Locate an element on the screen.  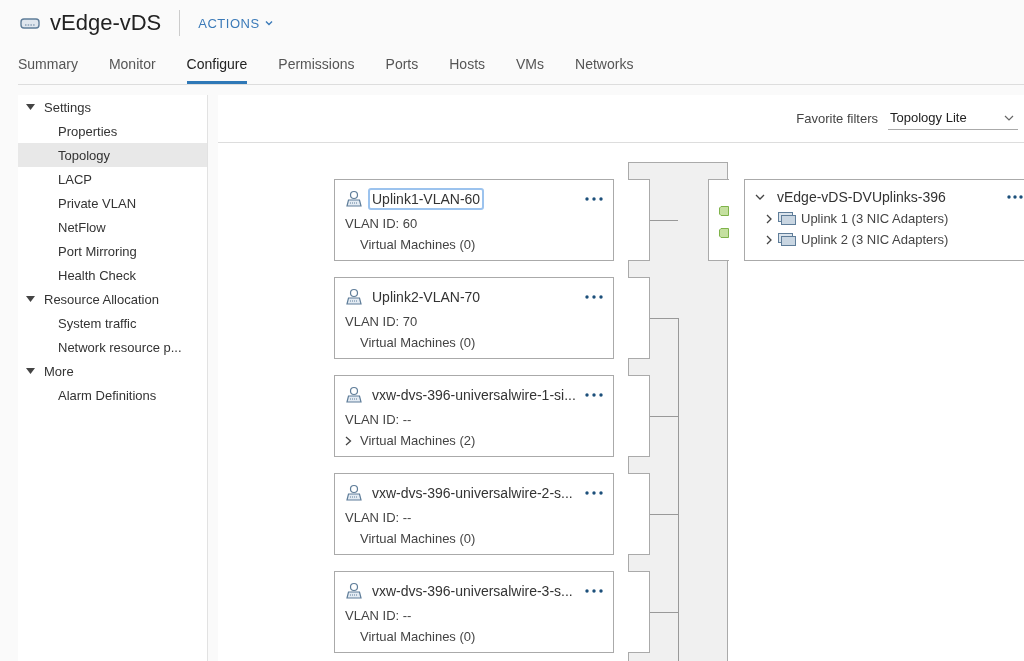
uplink-label: Uplink 2 (3 NIC Adapters) is located at coordinates (875, 239).